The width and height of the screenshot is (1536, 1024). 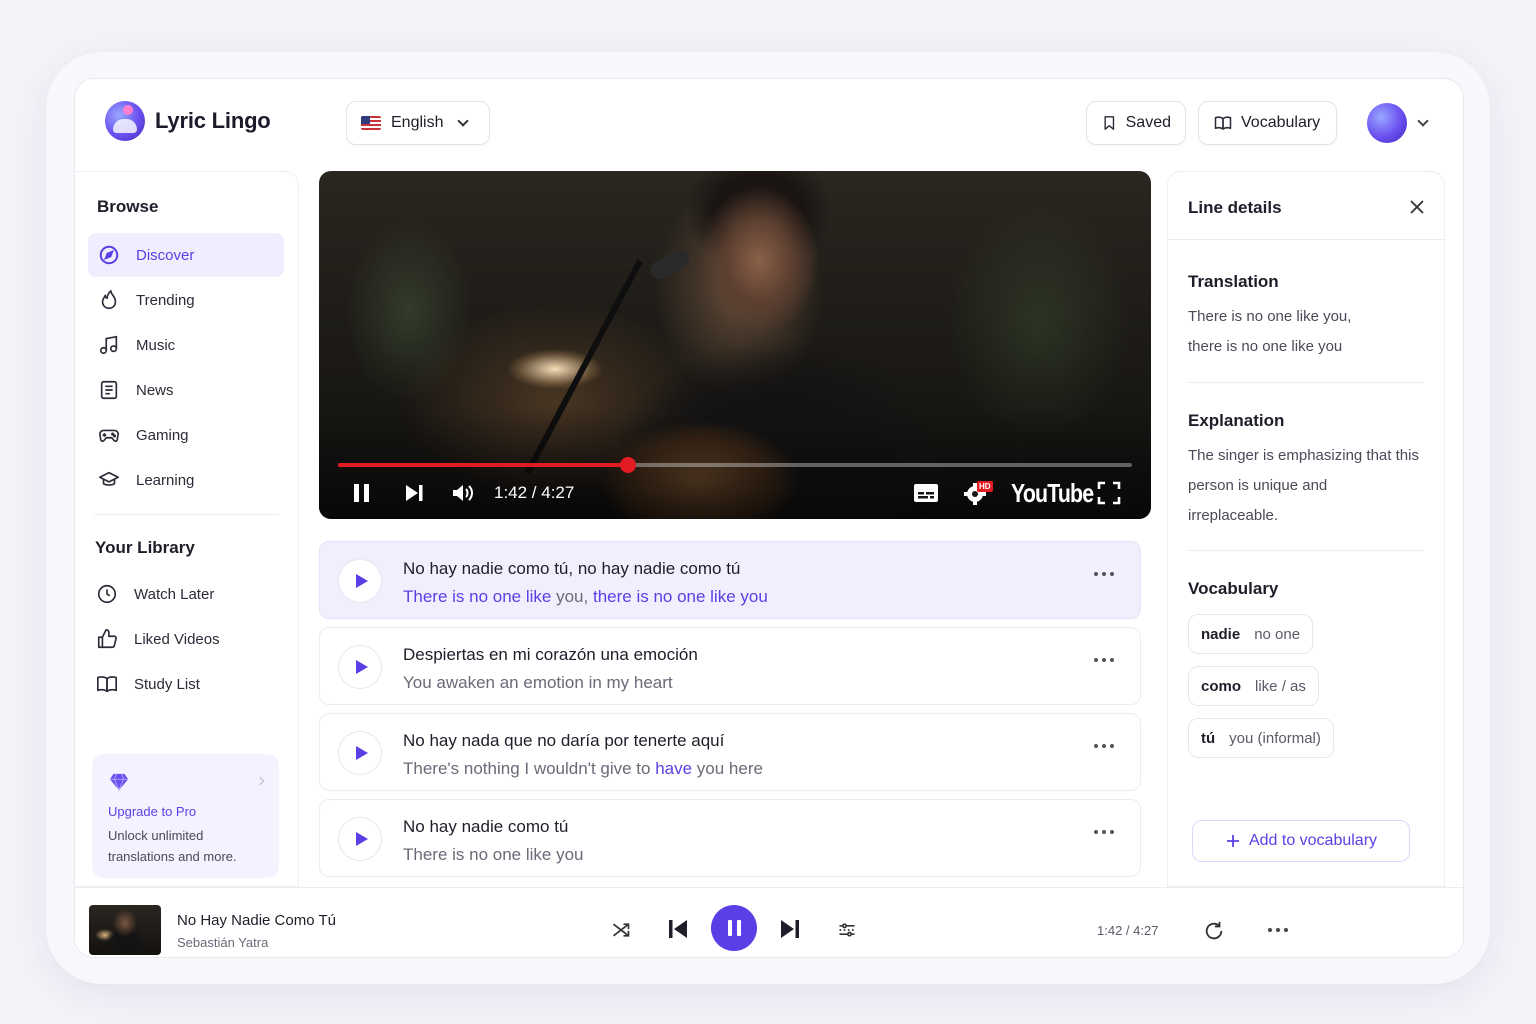 I want to click on captions-icon, so click(x=926, y=493).